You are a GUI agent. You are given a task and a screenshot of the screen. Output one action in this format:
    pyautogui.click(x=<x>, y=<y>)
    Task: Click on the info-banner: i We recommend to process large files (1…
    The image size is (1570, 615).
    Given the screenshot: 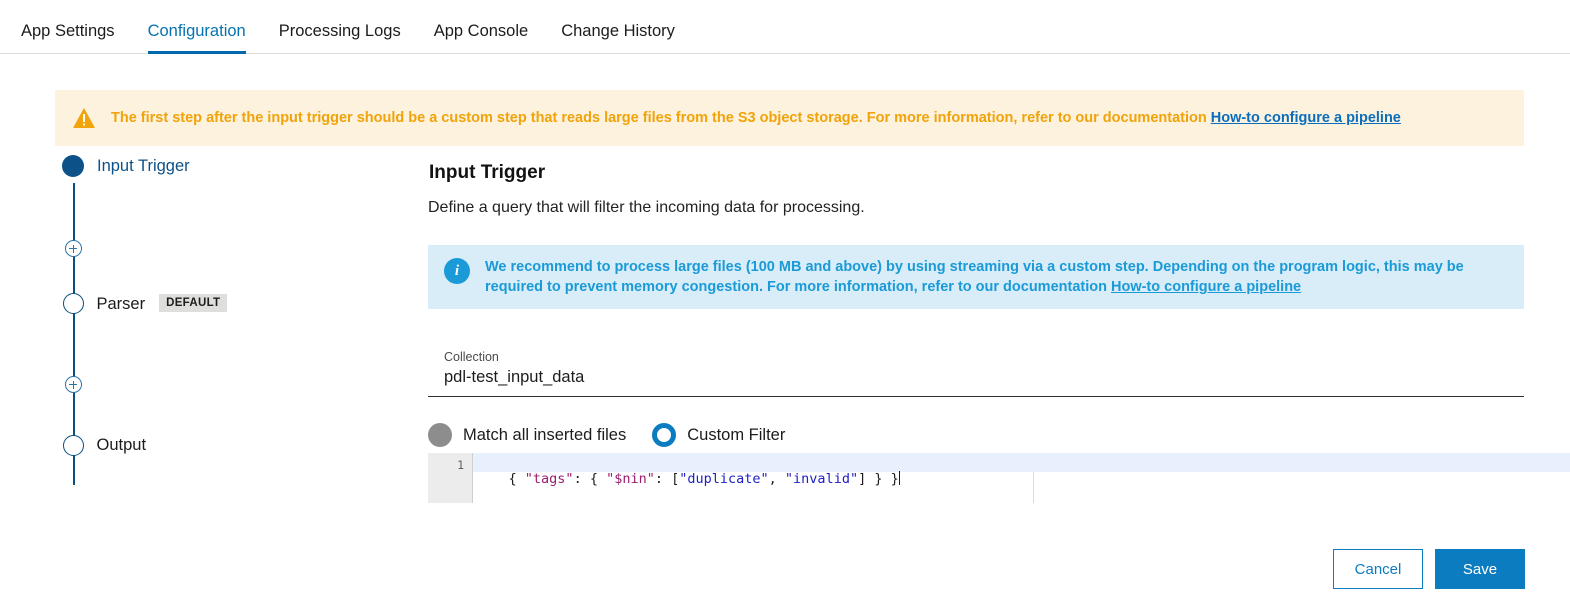 What is the action you would take?
    pyautogui.click(x=976, y=277)
    